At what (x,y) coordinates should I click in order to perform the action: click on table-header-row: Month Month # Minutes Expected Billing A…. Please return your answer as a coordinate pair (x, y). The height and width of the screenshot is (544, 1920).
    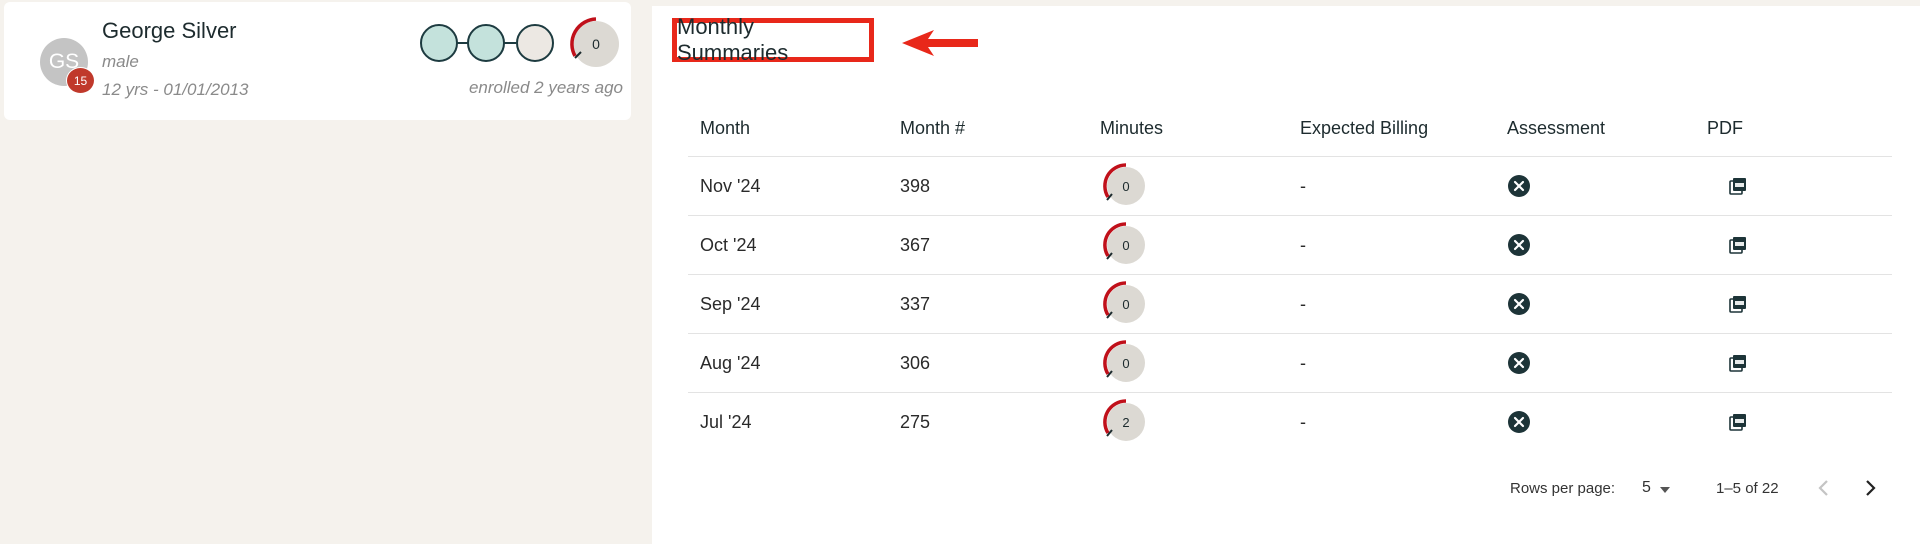
    Looking at the image, I should click on (1290, 128).